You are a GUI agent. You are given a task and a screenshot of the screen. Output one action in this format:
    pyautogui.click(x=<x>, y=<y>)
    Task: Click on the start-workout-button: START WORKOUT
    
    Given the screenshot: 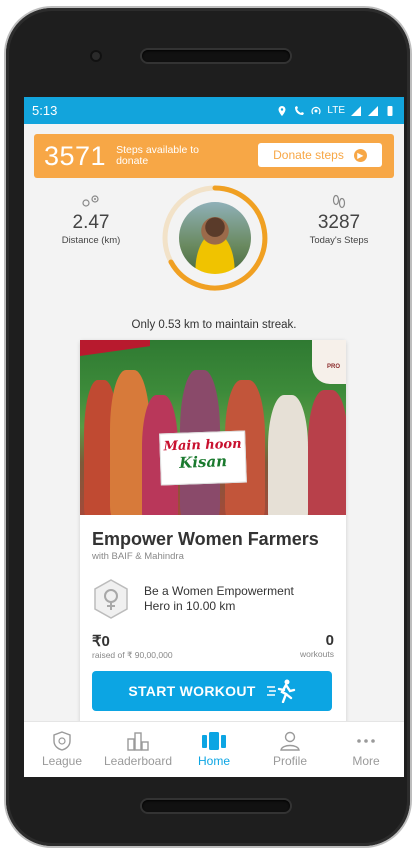 What is the action you would take?
    pyautogui.click(x=212, y=691)
    